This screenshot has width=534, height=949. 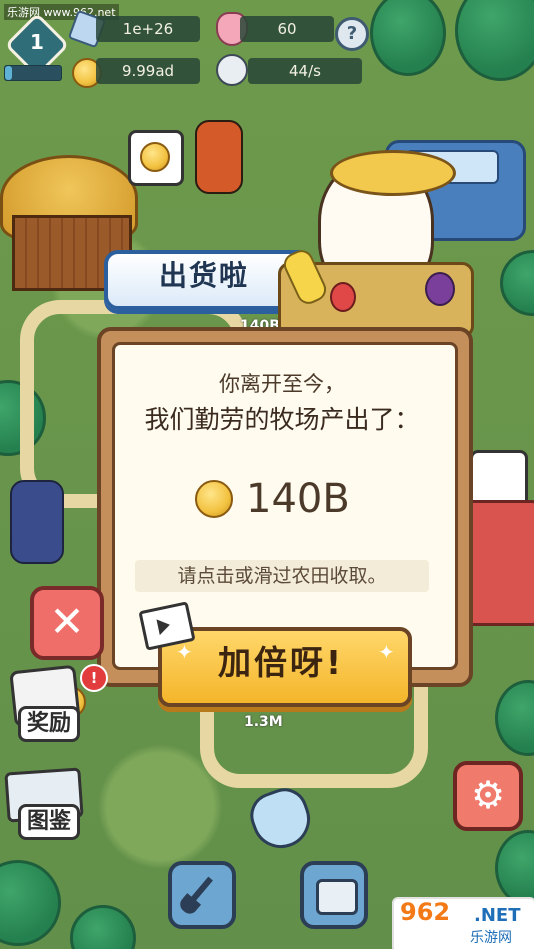 I want to click on double-reward-label: 加倍呀!, so click(x=281, y=662).